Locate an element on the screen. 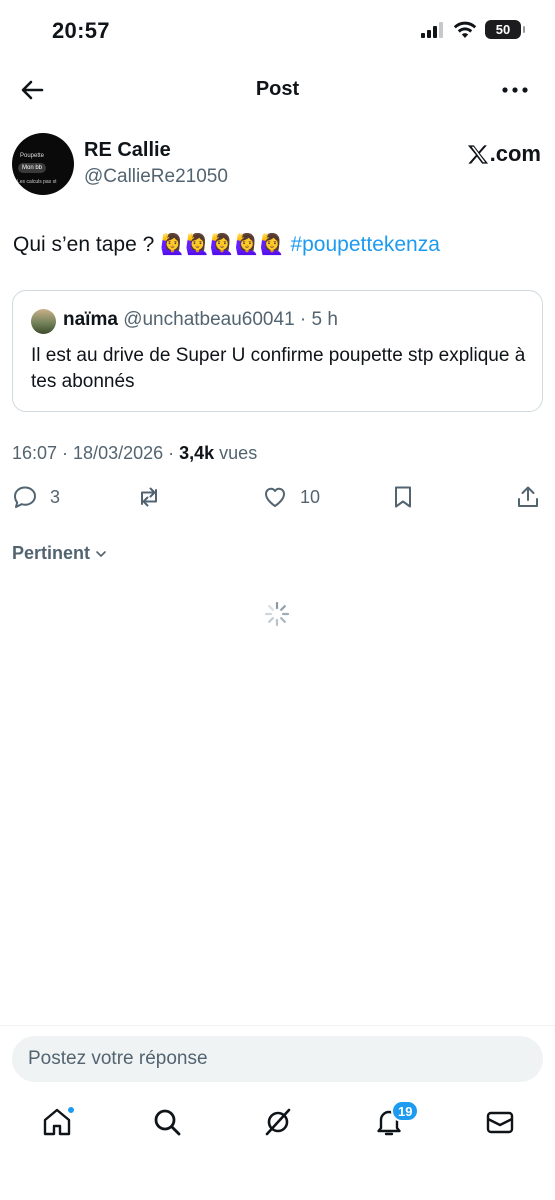 The height and width of the screenshot is (1200, 555). avatar-text-1: Poupette is located at coordinates (32, 156).